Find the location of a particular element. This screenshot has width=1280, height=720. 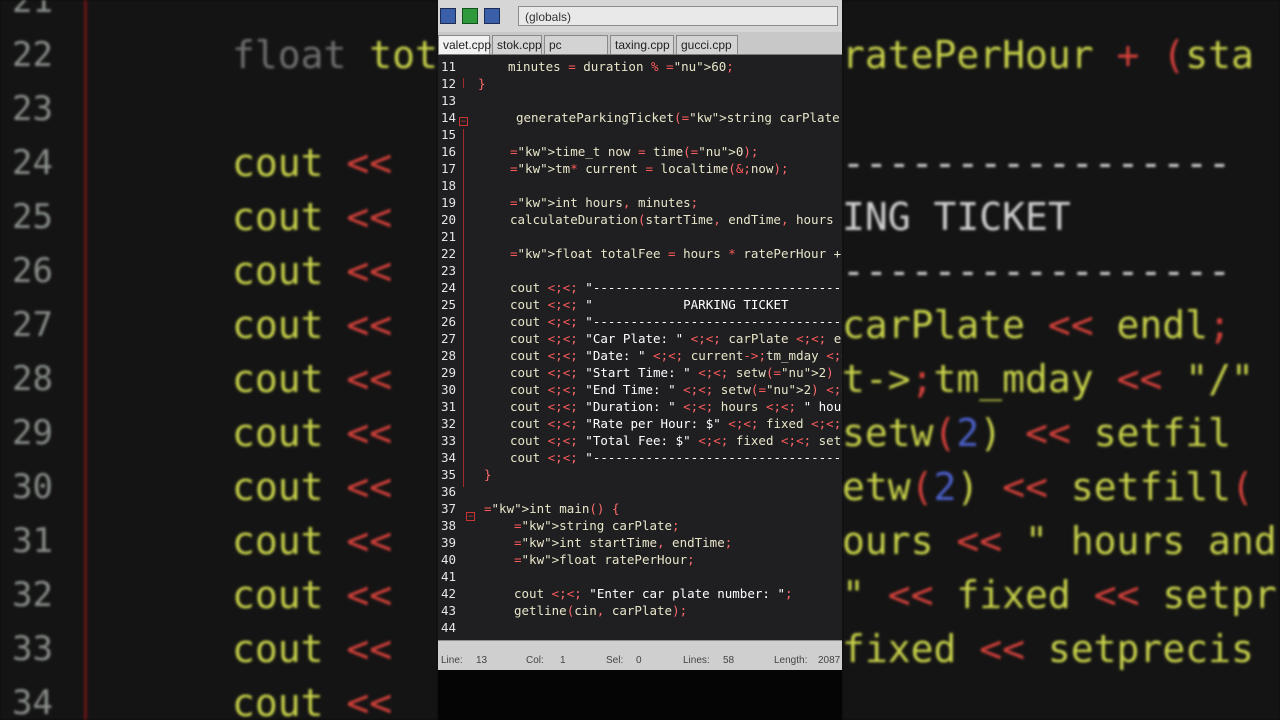

line-number: 30 is located at coordinates (448, 389).